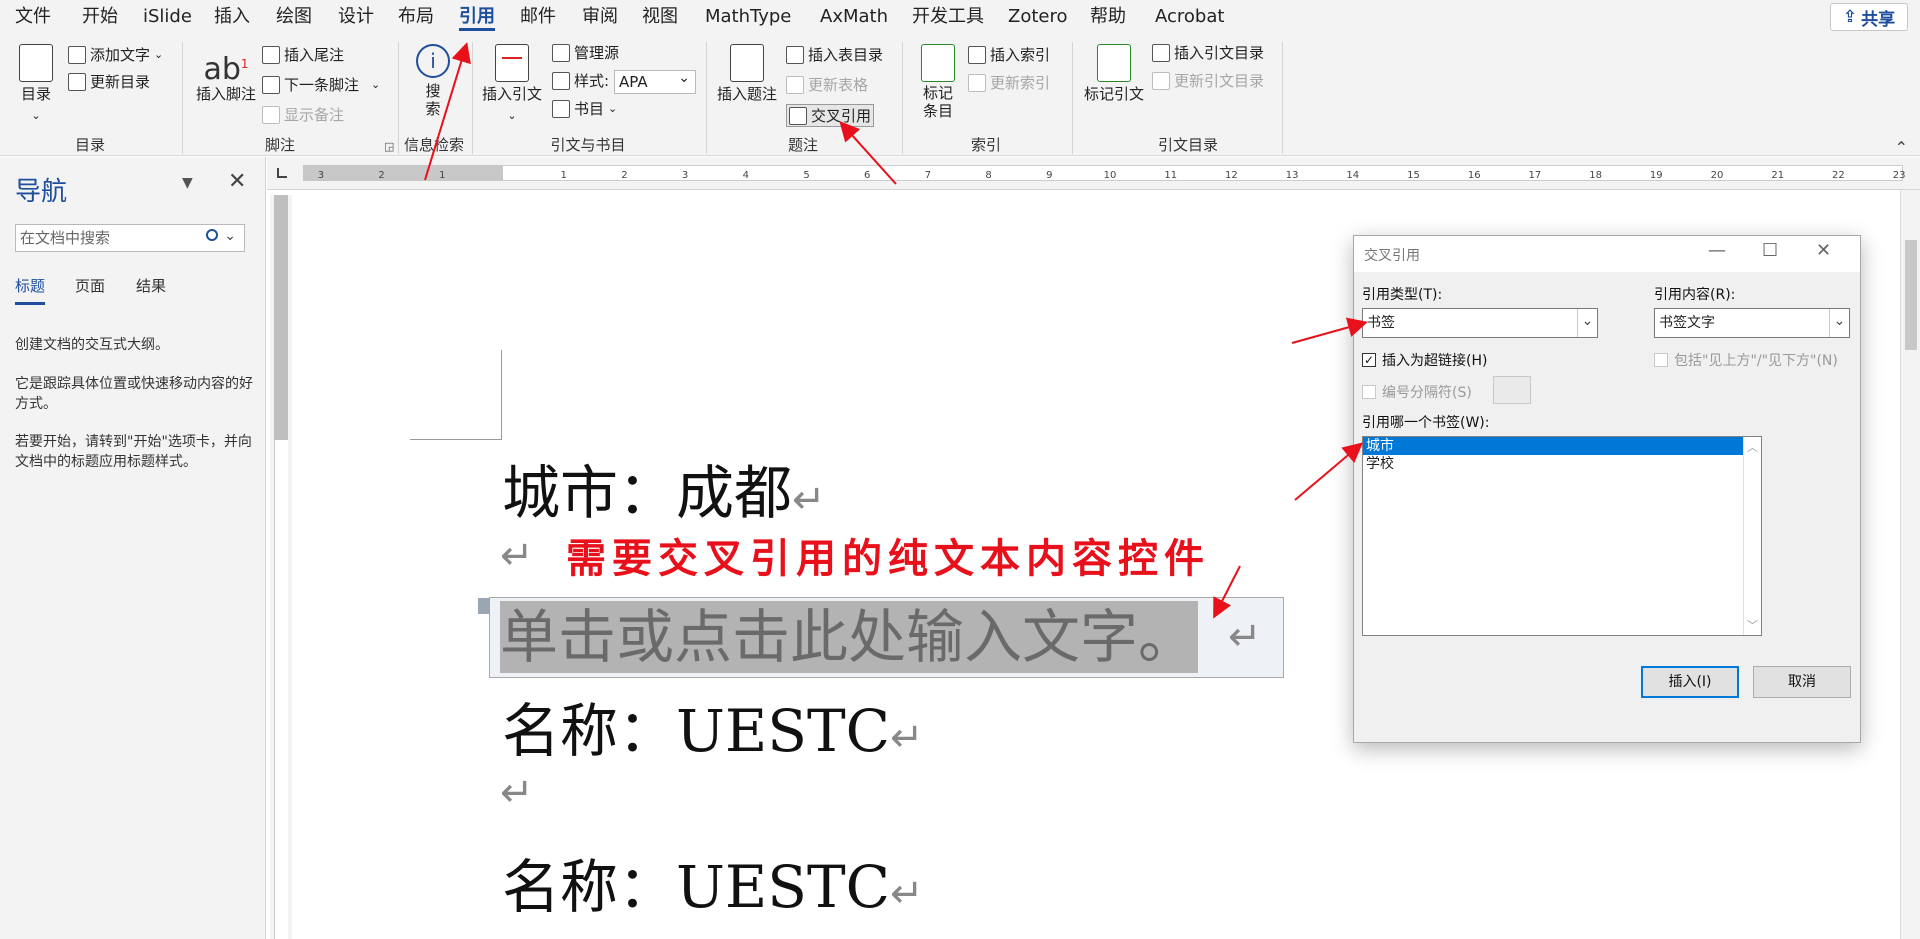 The height and width of the screenshot is (939, 1920). What do you see at coordinates (1553, 446) in the screenshot?
I see `list-item: 城市` at bounding box center [1553, 446].